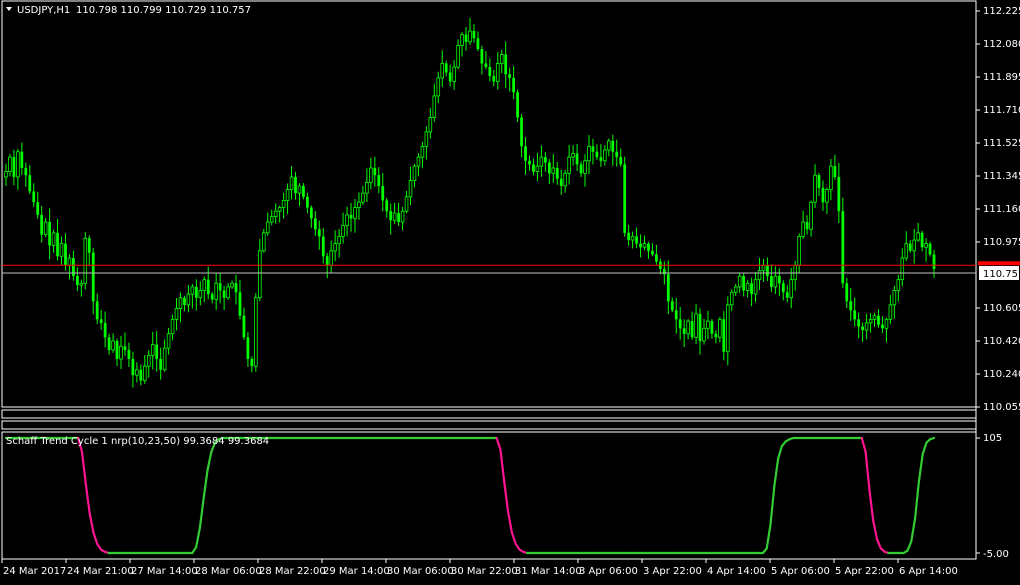 This screenshot has width=1020, height=585. What do you see at coordinates (292, 571) in the screenshot?
I see `time-axis-label: 28 Mar 22:00` at bounding box center [292, 571].